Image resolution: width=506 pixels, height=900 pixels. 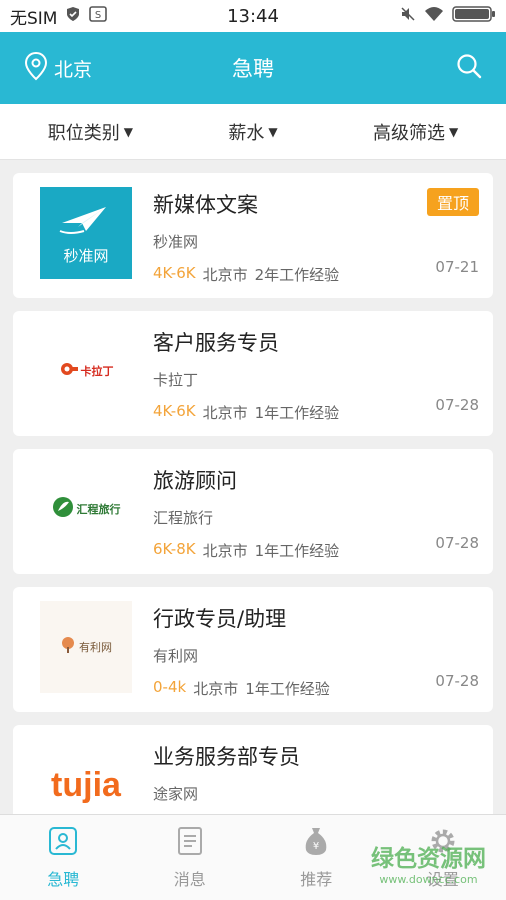 What do you see at coordinates (73, 69) in the screenshot?
I see `city-label: 北京` at bounding box center [73, 69].